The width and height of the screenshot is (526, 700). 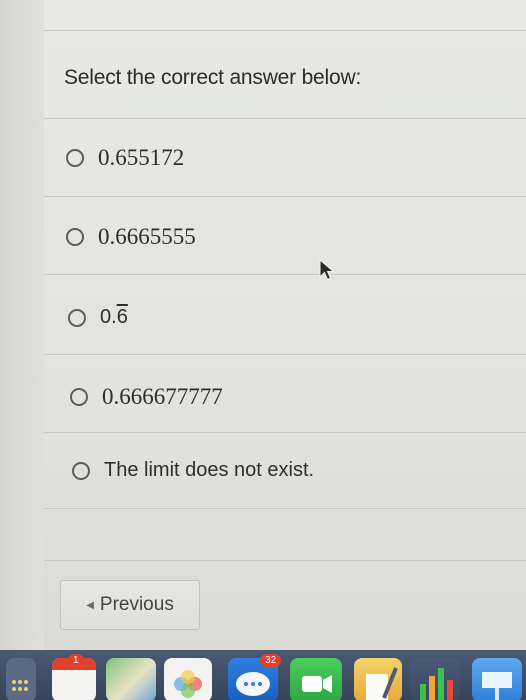 I want to click on numbers-icon, so click(x=435, y=679).